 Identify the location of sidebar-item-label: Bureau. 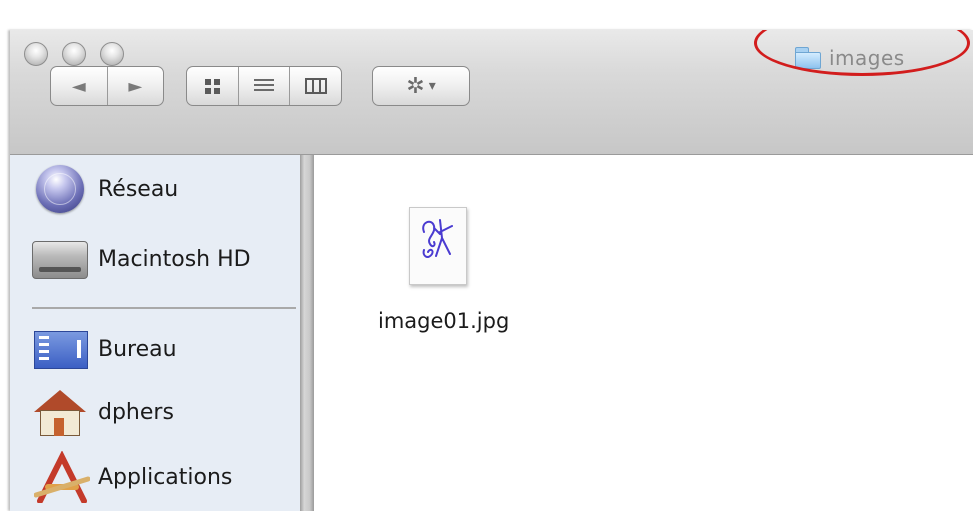
(137, 349).